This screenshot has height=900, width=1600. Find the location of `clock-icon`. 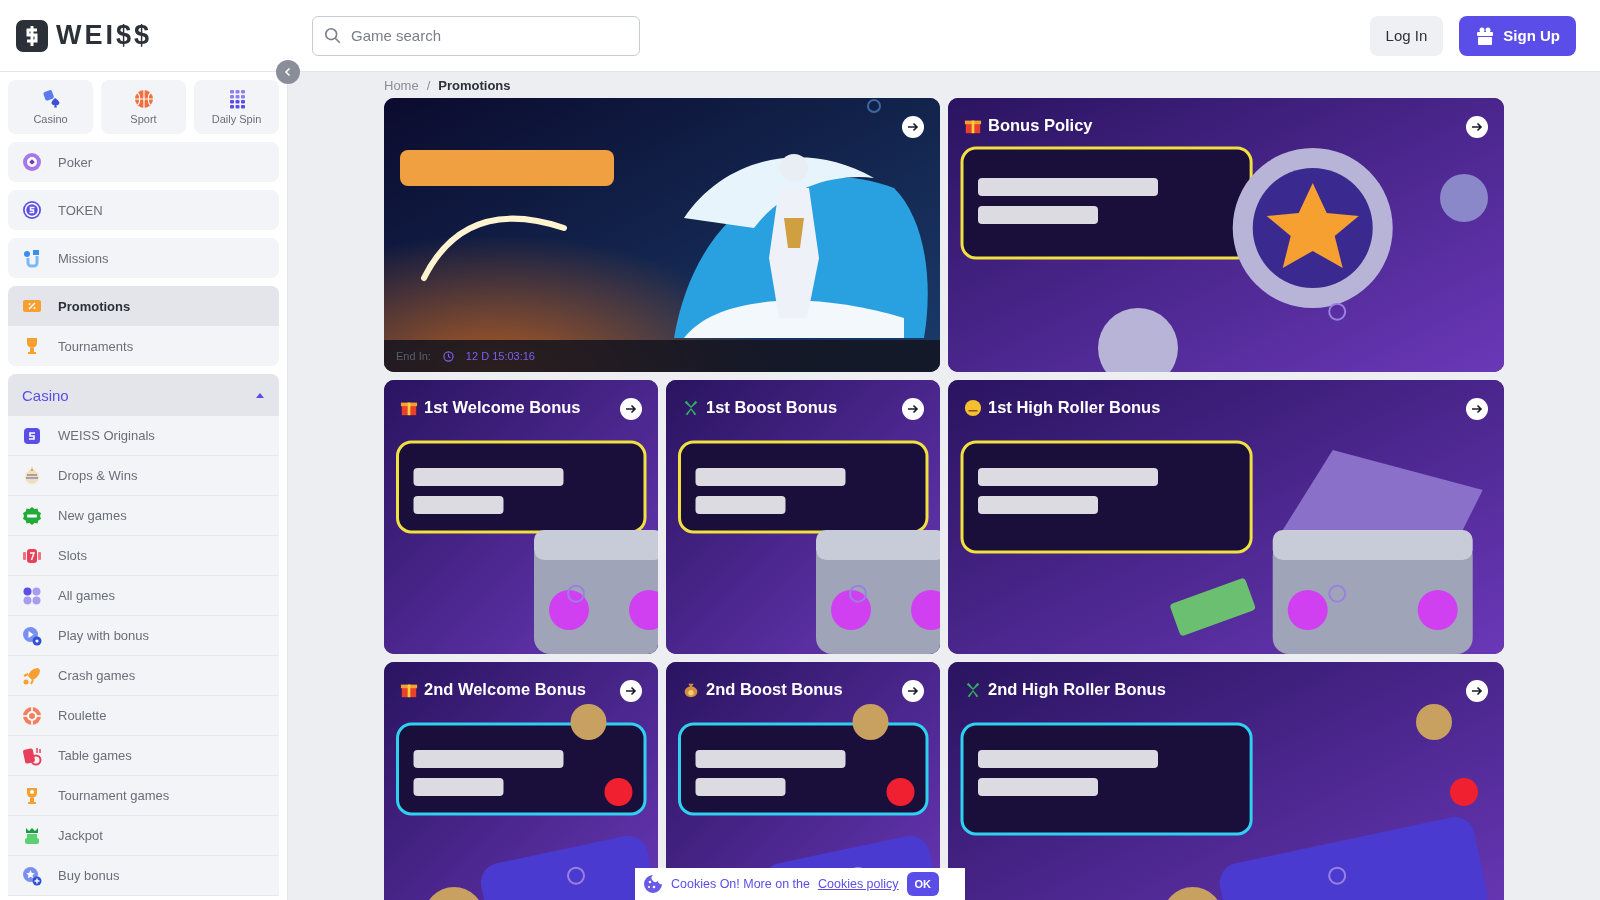

clock-icon is located at coordinates (448, 356).